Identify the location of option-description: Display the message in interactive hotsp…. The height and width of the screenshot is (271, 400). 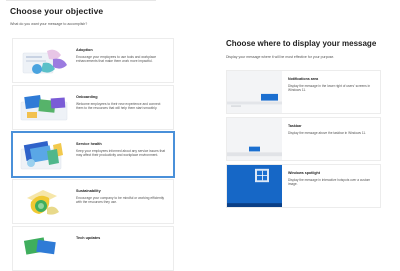
(329, 182).